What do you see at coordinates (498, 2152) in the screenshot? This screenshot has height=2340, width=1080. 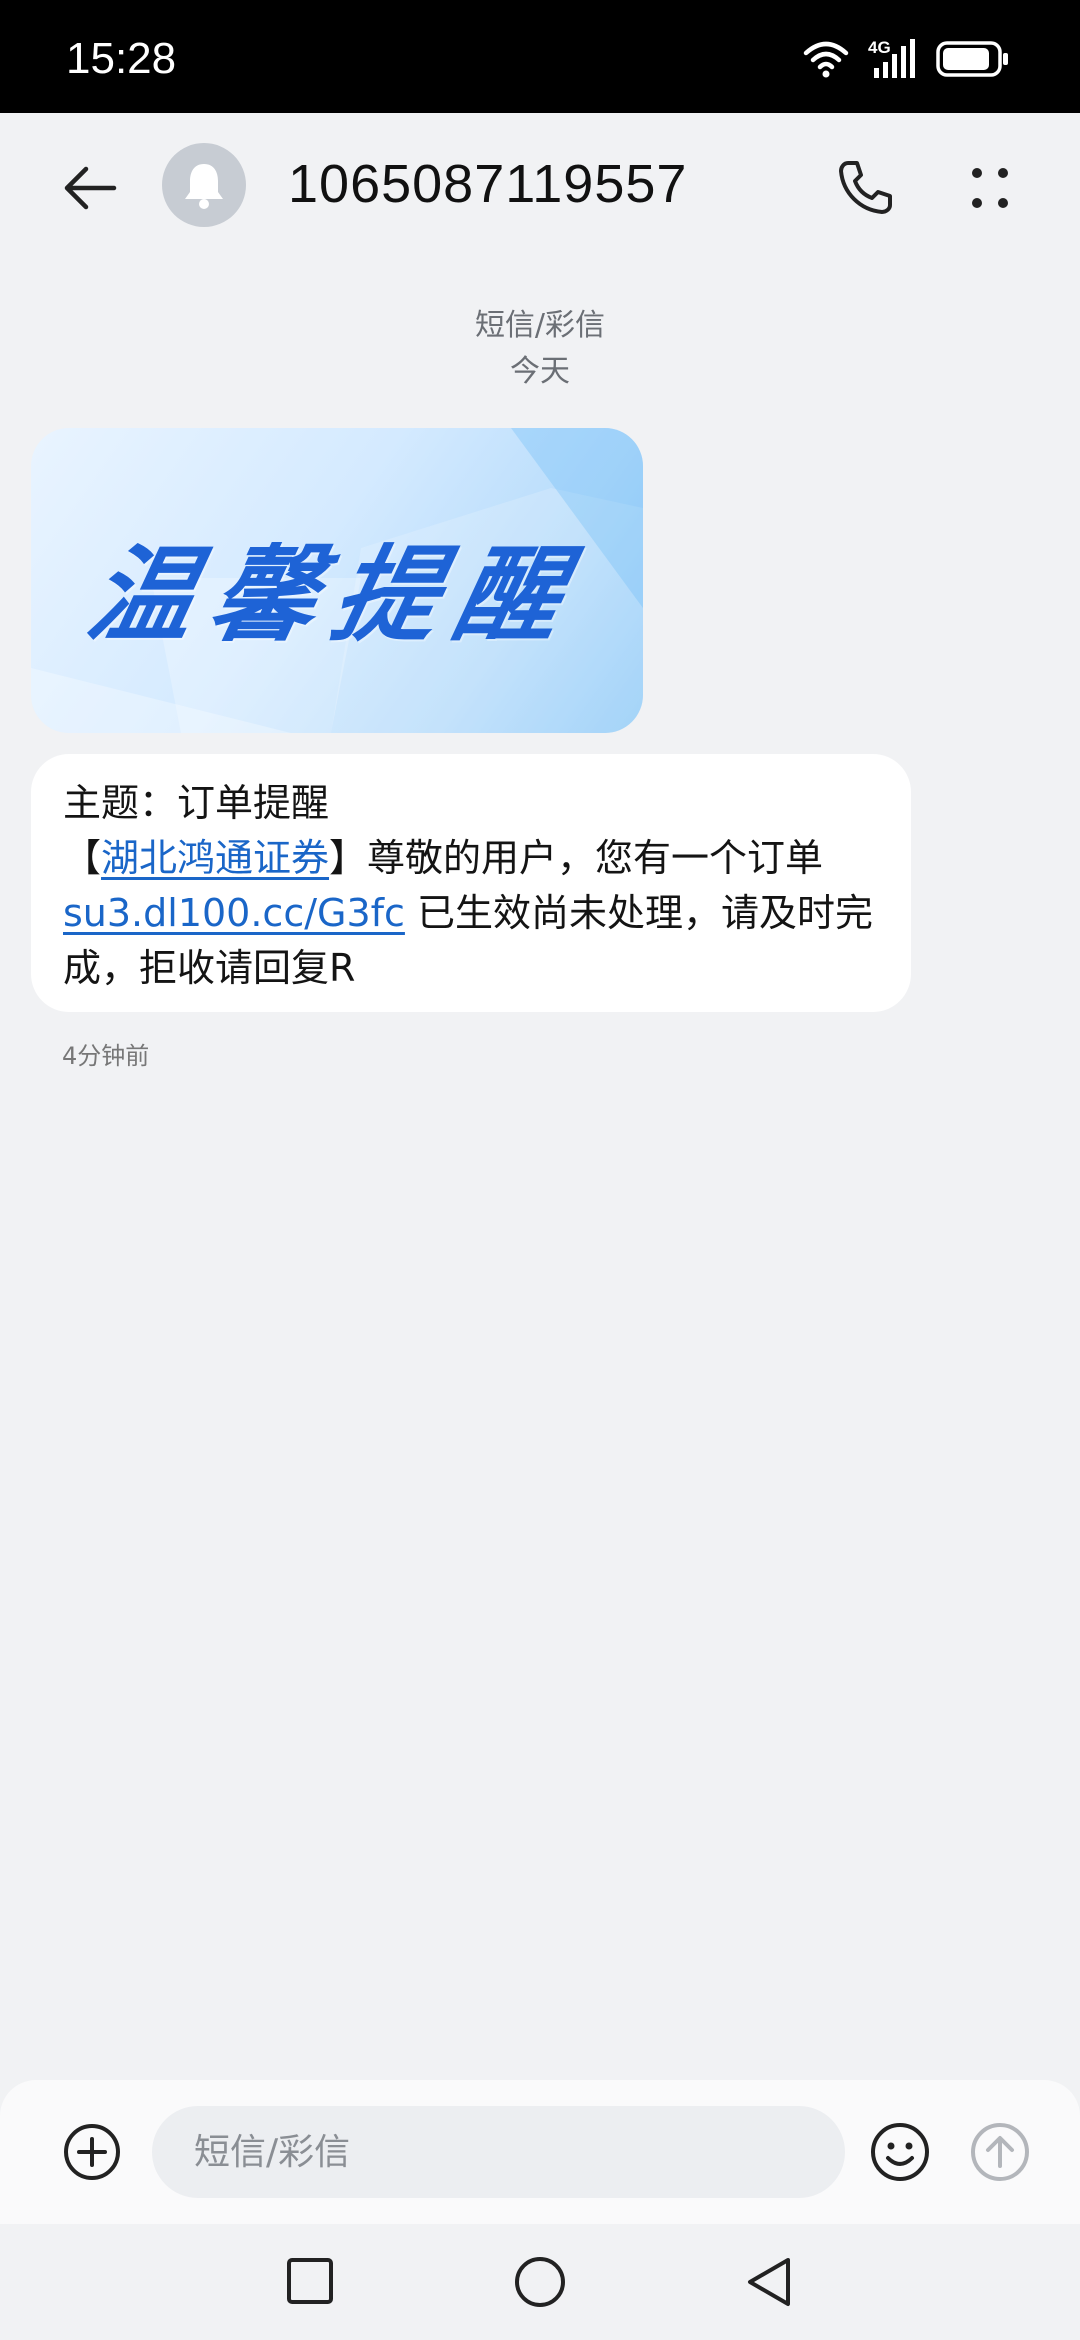 I see `message-input` at bounding box center [498, 2152].